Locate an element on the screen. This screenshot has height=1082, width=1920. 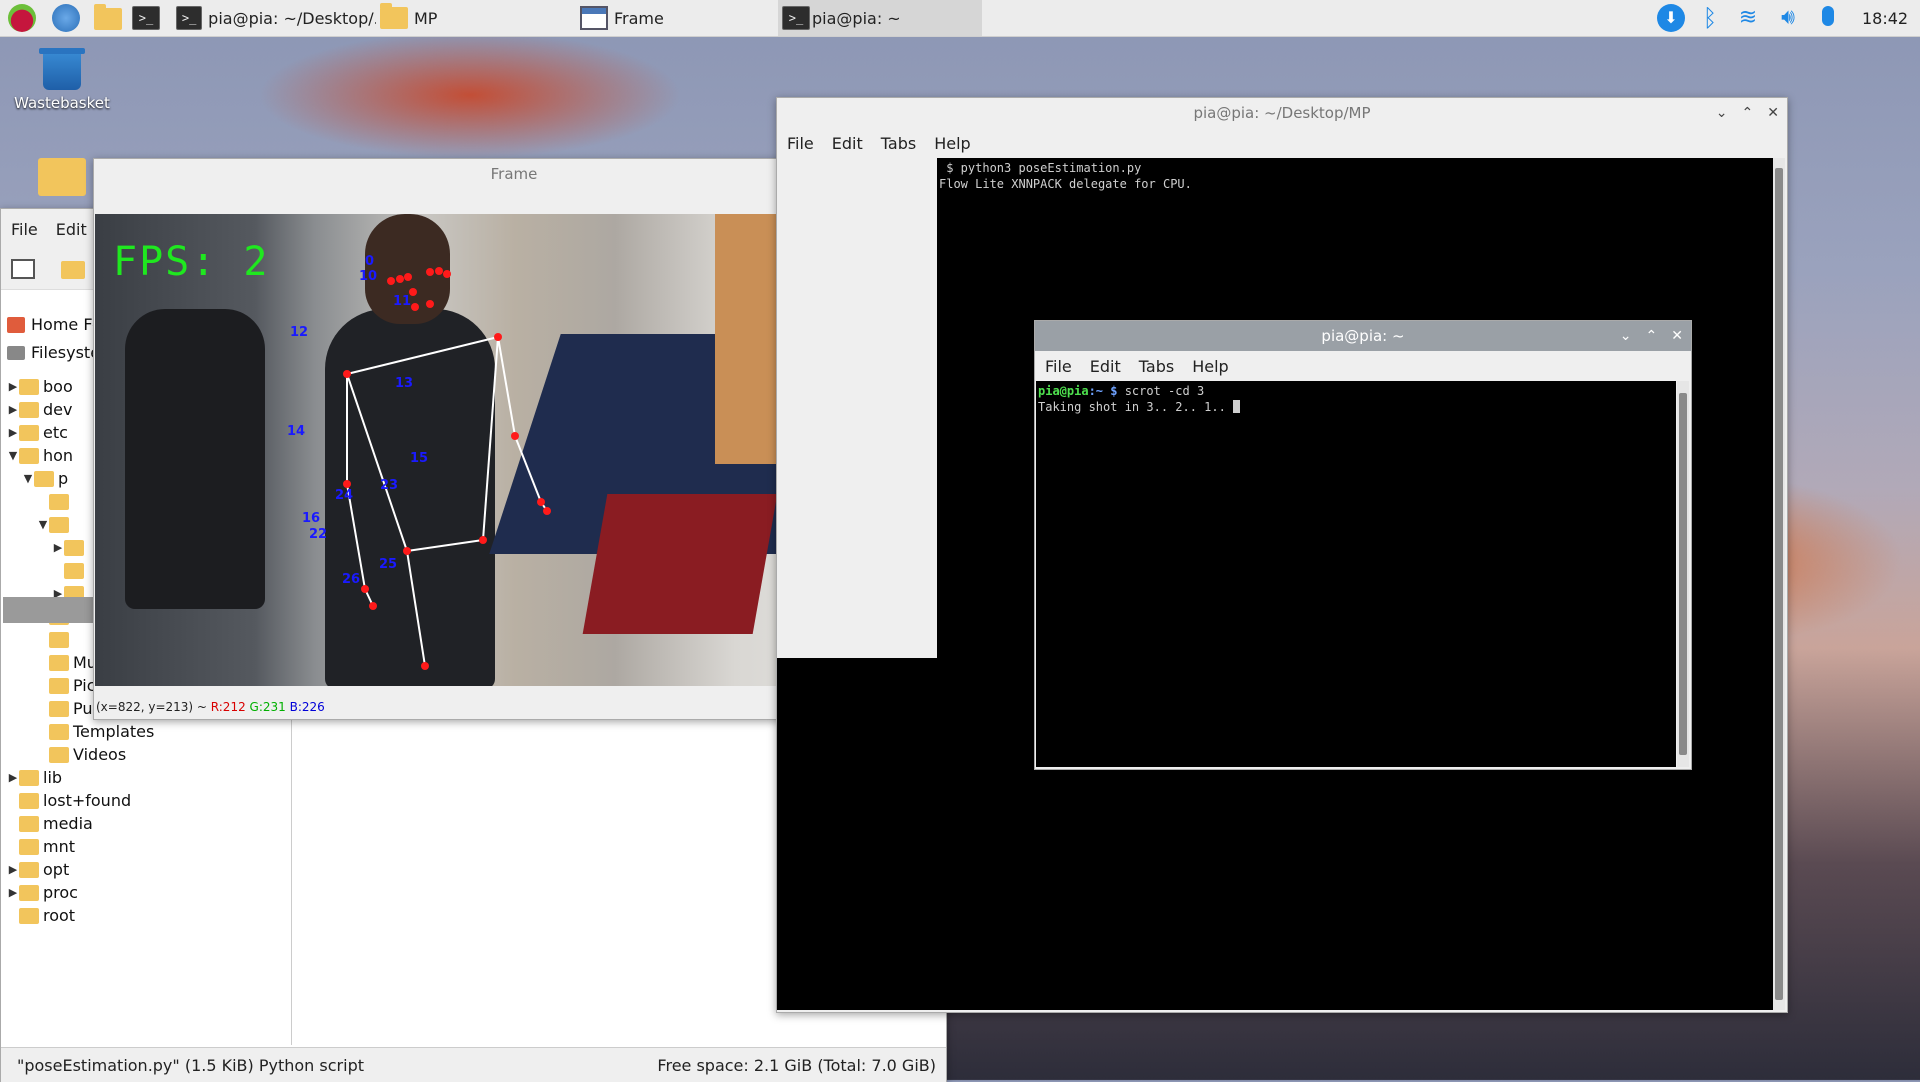
place-home-folder: Home Fo is located at coordinates (54, 324).